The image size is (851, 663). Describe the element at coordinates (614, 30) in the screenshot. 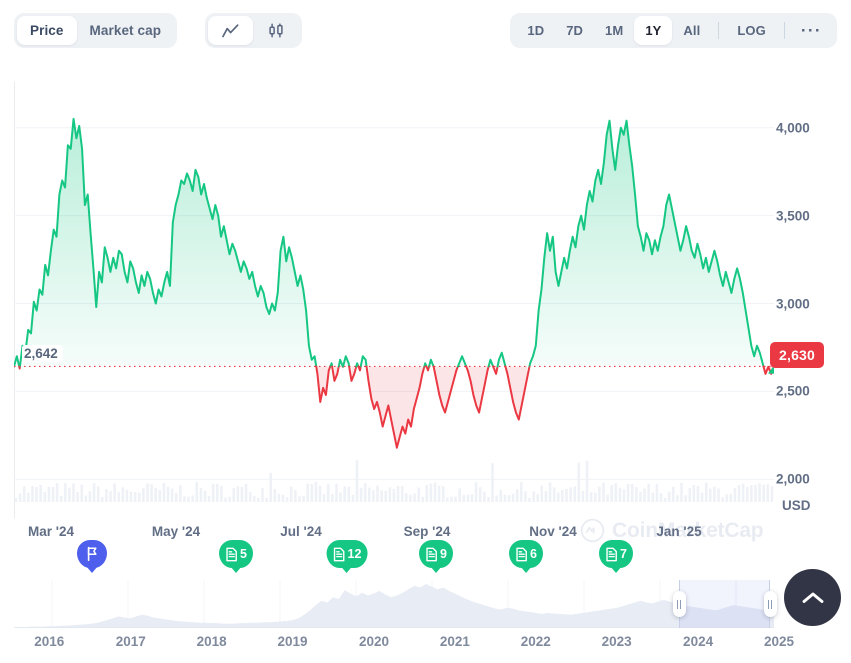

I see `range-1m: 1M` at that location.